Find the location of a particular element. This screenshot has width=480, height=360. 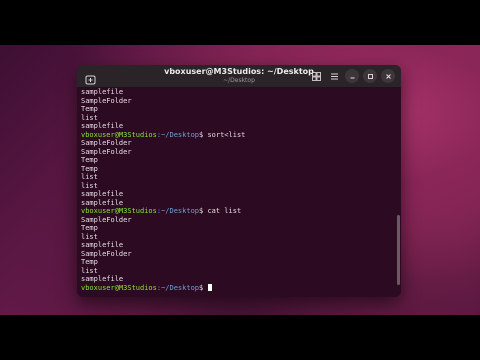

maximize-icon is located at coordinates (370, 76).